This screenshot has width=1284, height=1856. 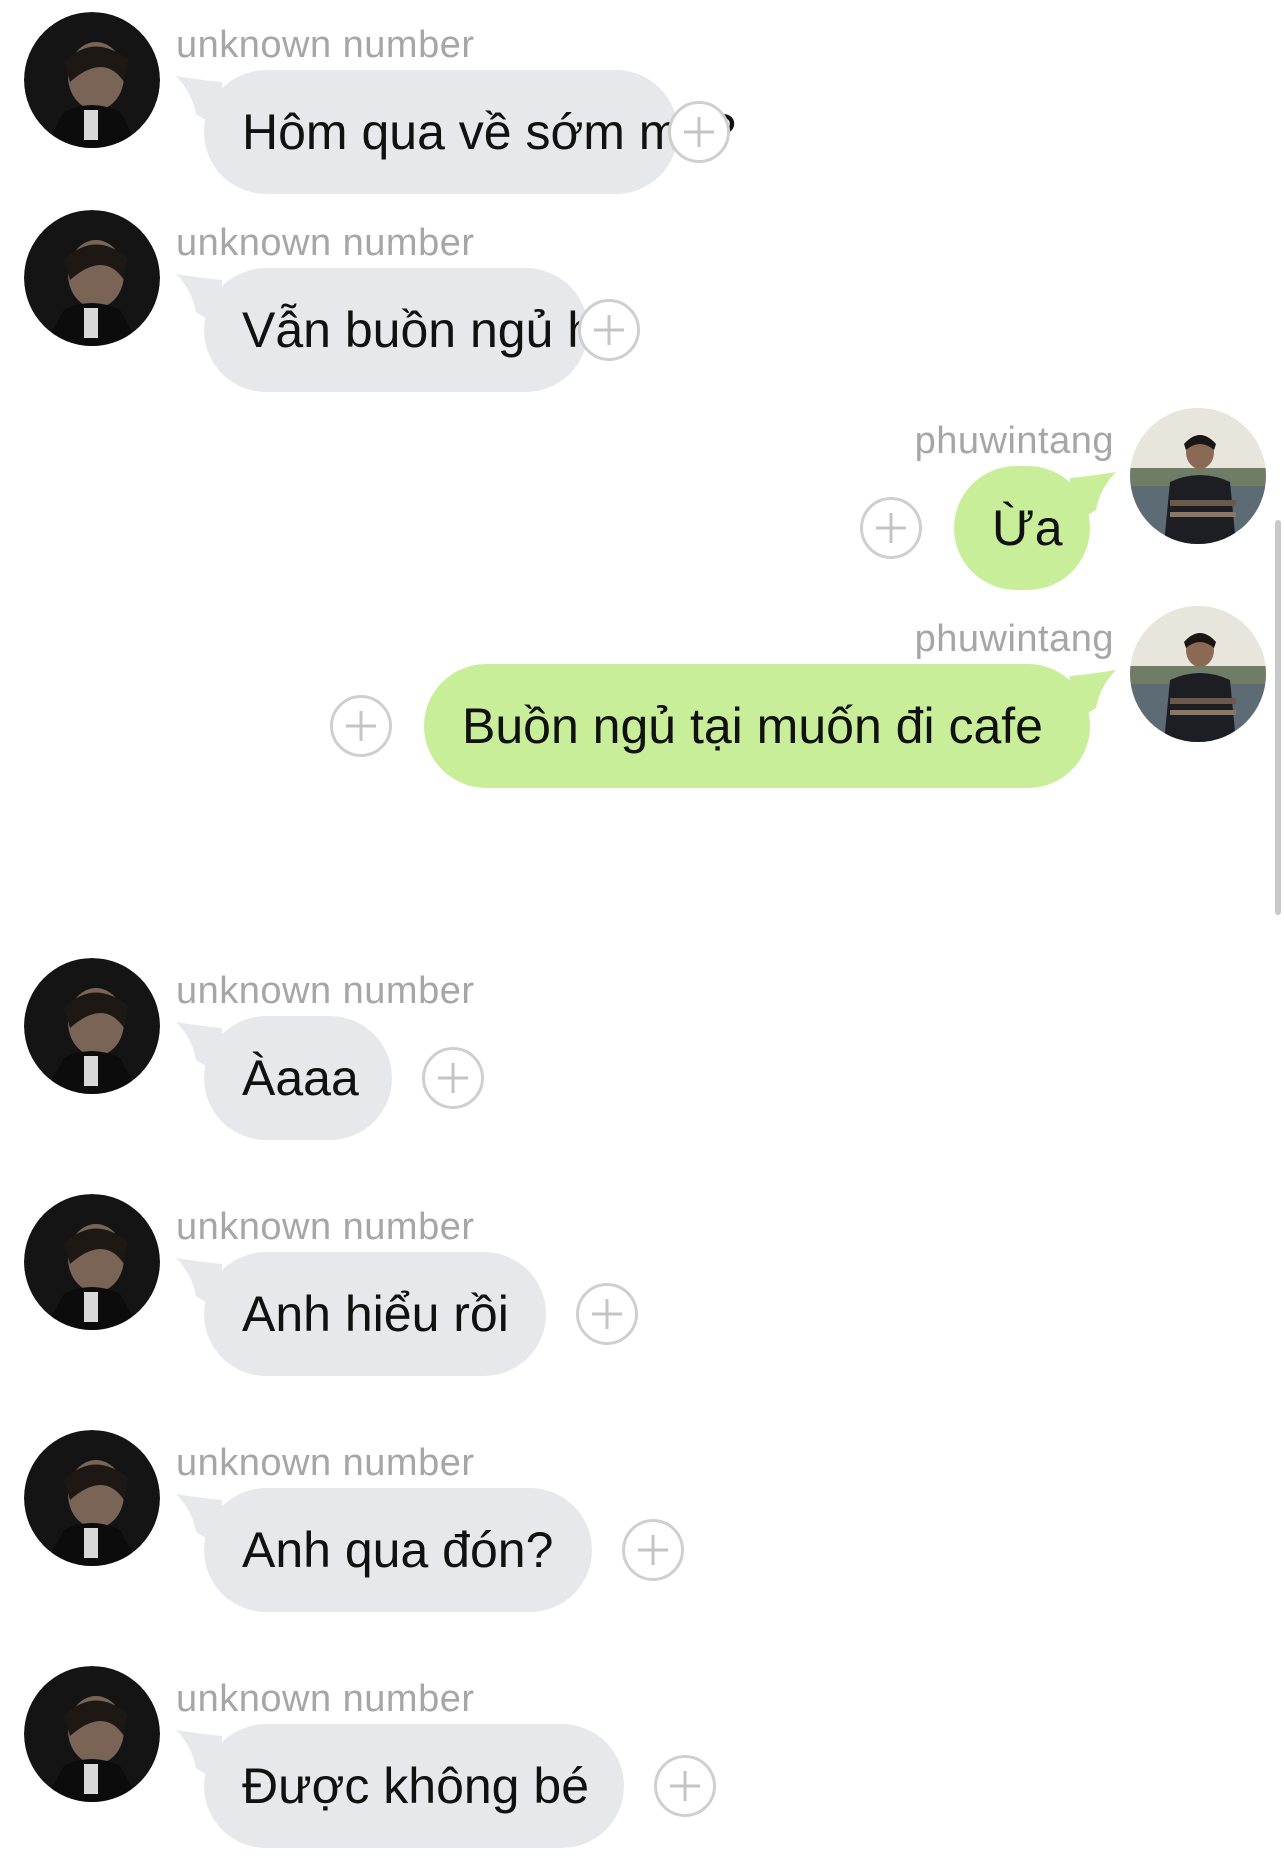 I want to click on message-bubble: Ừa, so click(x=1022, y=528).